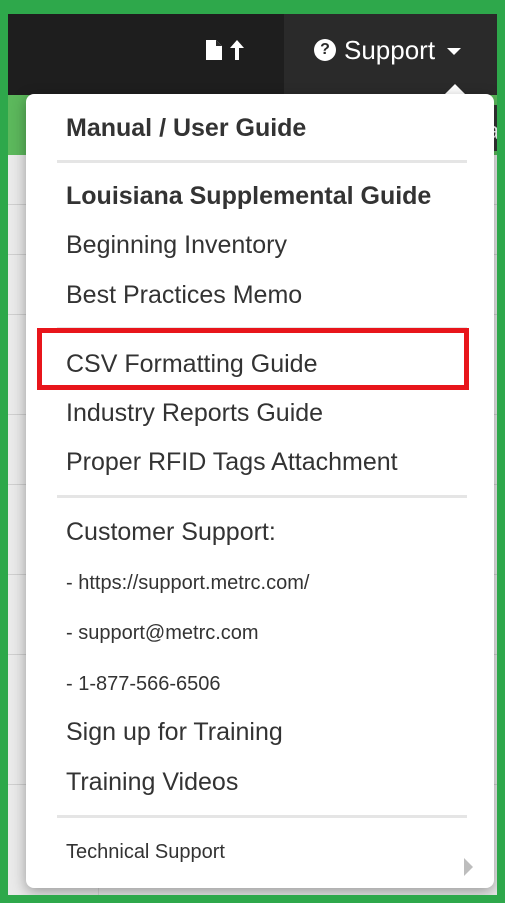  I want to click on menu-item-training-signup: Sign up for Training, so click(174, 732).